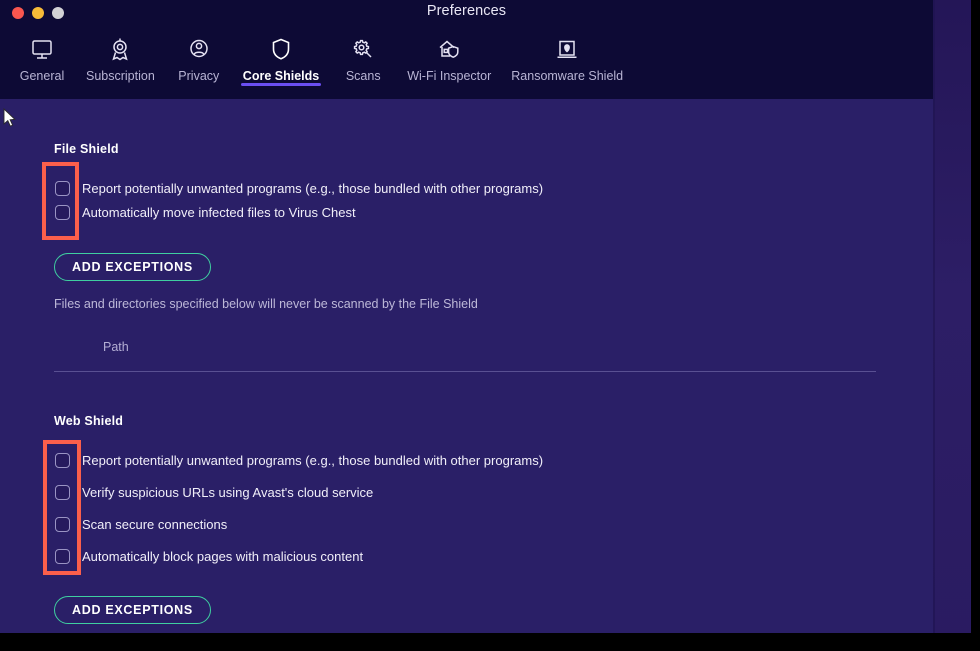 The image size is (980, 651). Describe the element at coordinates (281, 49) in the screenshot. I see `shield-icon` at that location.